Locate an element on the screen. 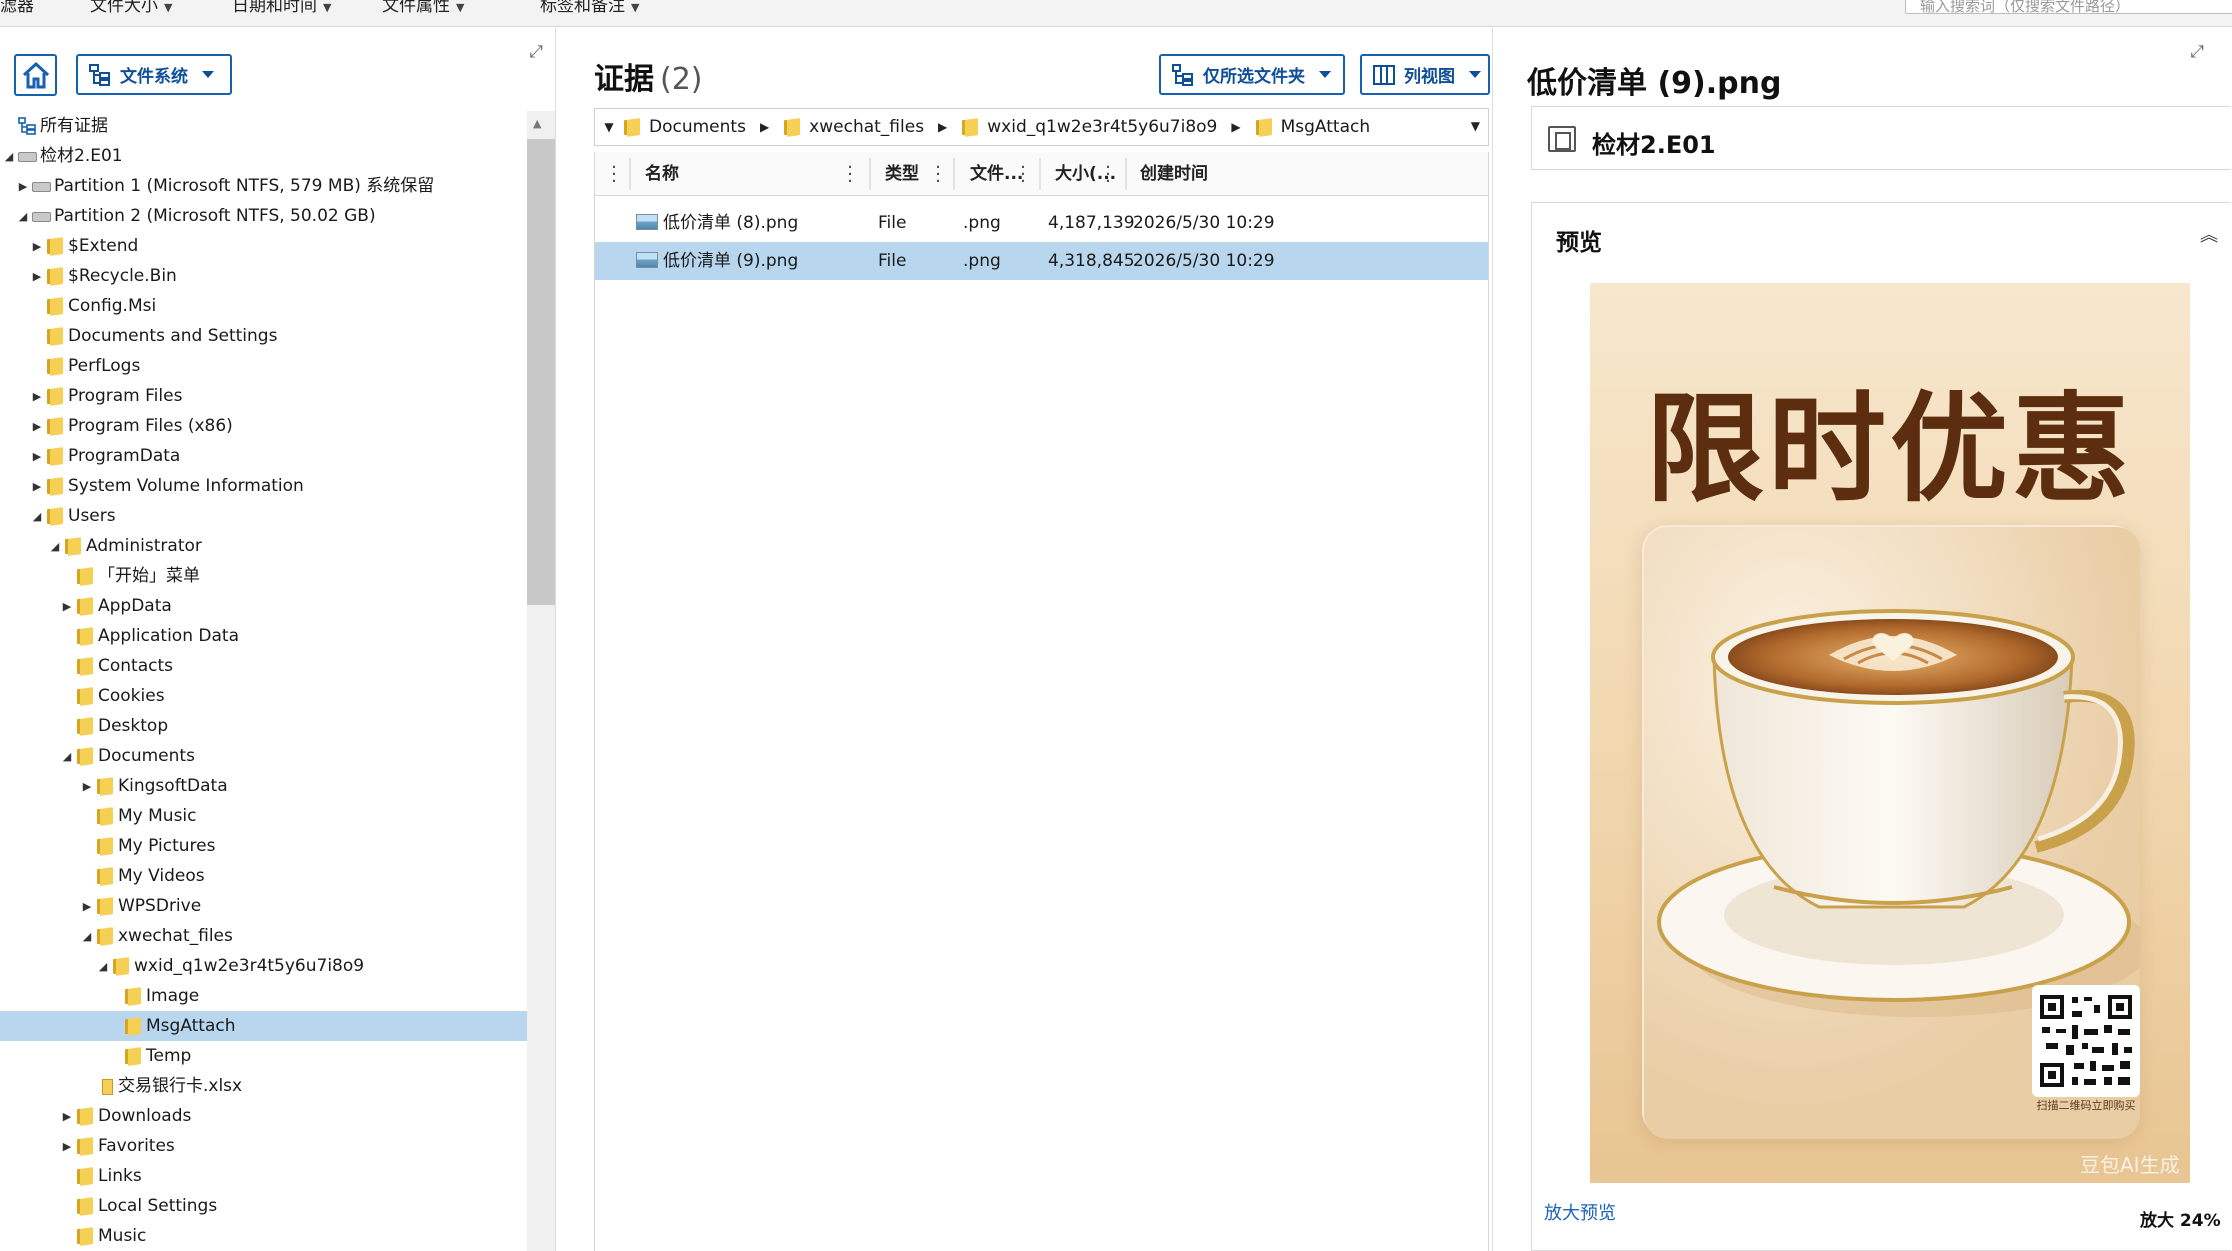  tree-item: Local Settings is located at coordinates (263, 1206).